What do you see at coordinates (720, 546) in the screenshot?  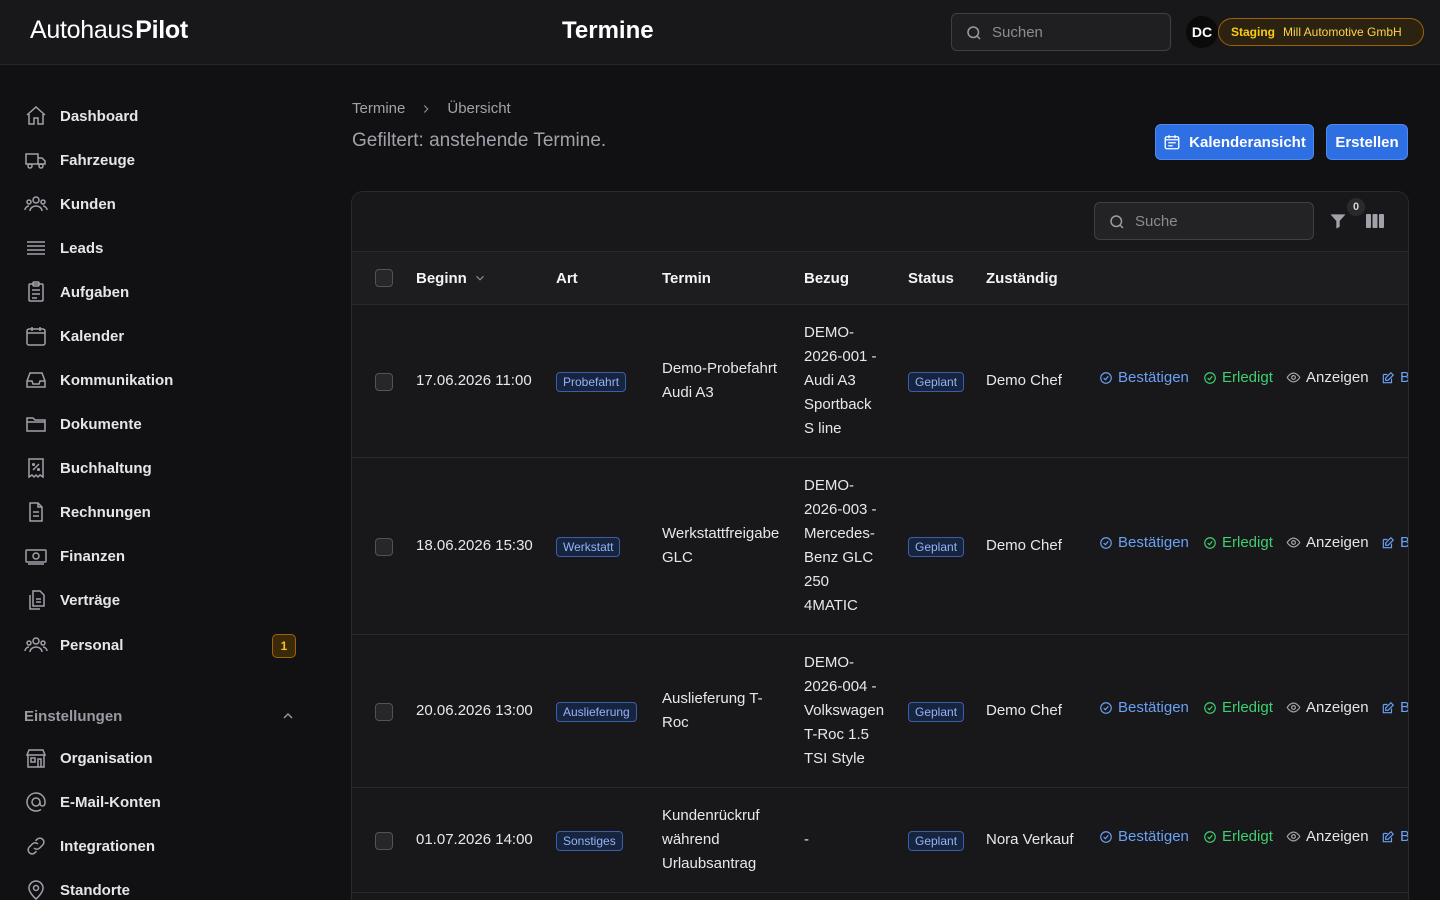 I see `cell-termin: Werkstattfreigabe GLC` at bounding box center [720, 546].